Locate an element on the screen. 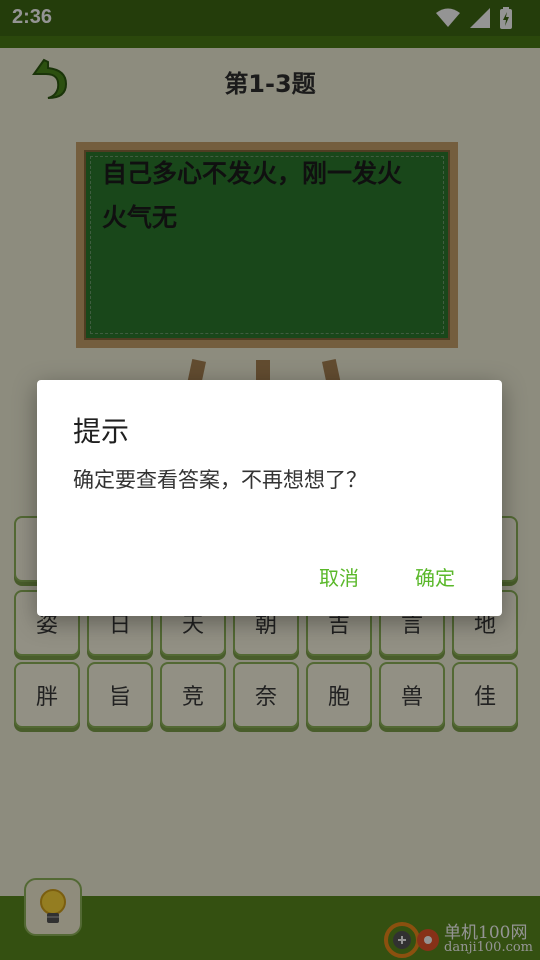 The height and width of the screenshot is (960, 540). confirm-button: 确定 is located at coordinates (435, 576).